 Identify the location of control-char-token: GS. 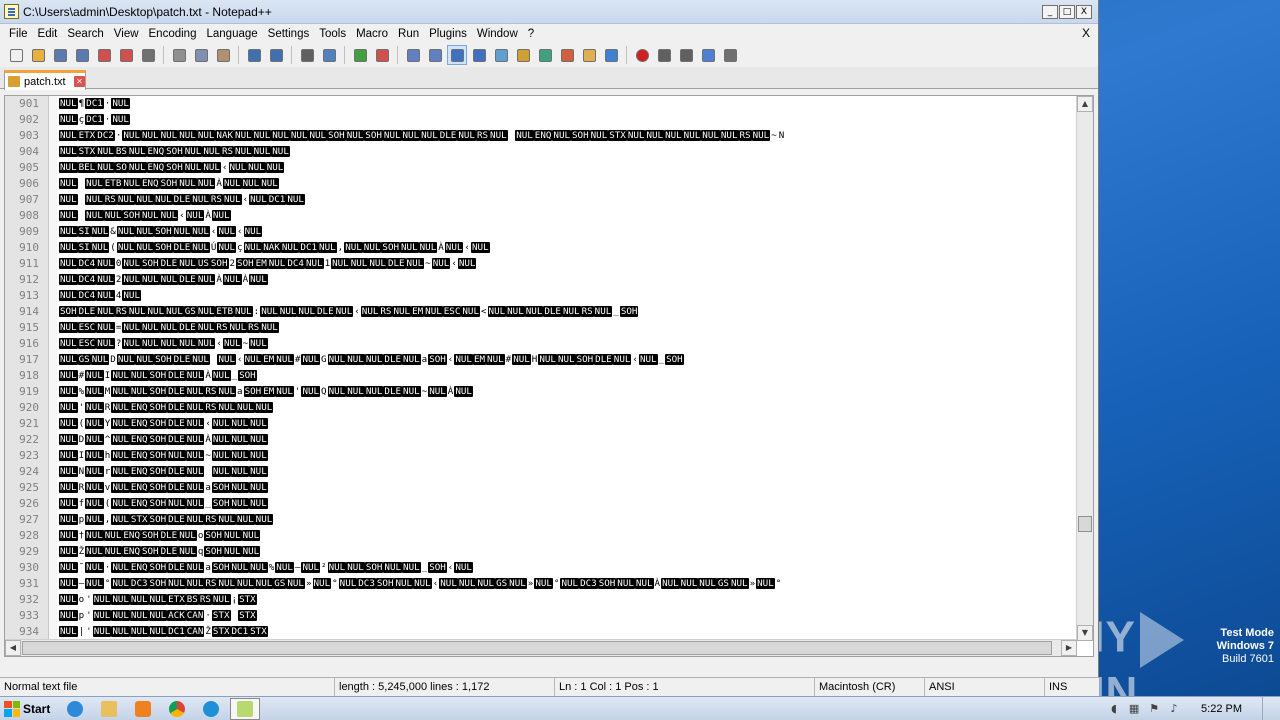
(280, 583).